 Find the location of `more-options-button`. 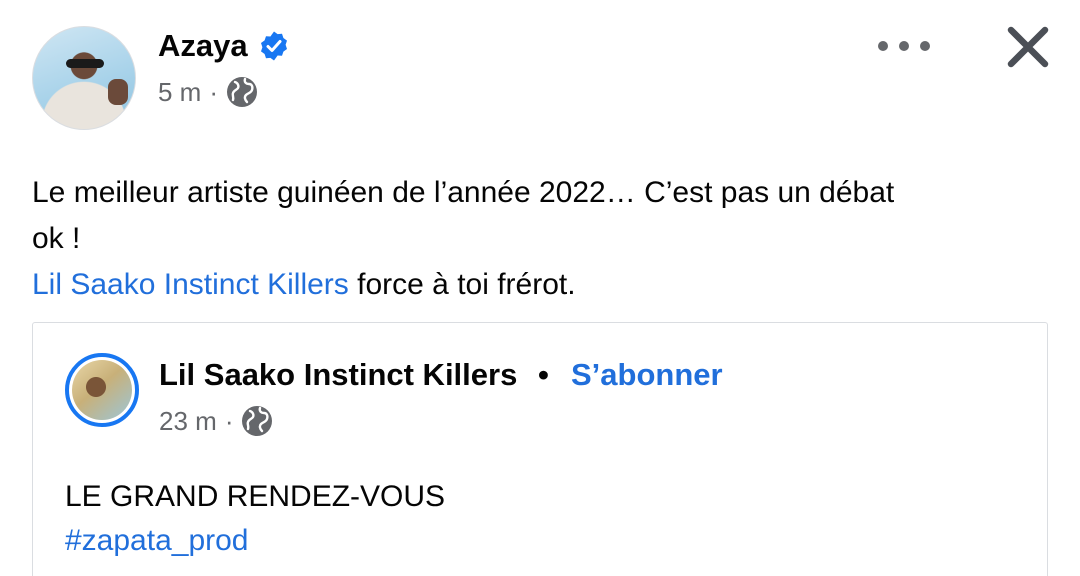

more-options-button is located at coordinates (904, 46).